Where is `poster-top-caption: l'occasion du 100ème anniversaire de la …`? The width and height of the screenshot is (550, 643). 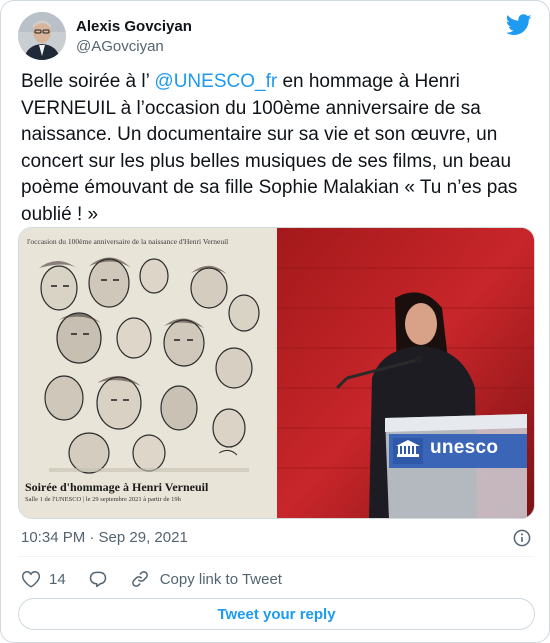 poster-top-caption: l'occasion du 100ème anniversaire de la … is located at coordinates (128, 241).